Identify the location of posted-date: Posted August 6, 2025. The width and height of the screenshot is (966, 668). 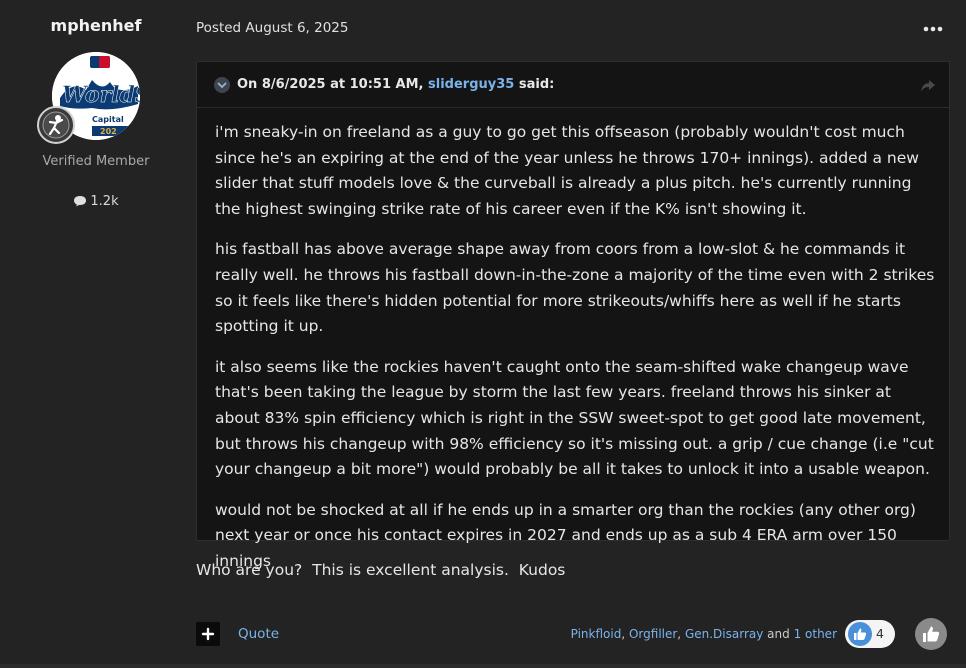
(272, 28).